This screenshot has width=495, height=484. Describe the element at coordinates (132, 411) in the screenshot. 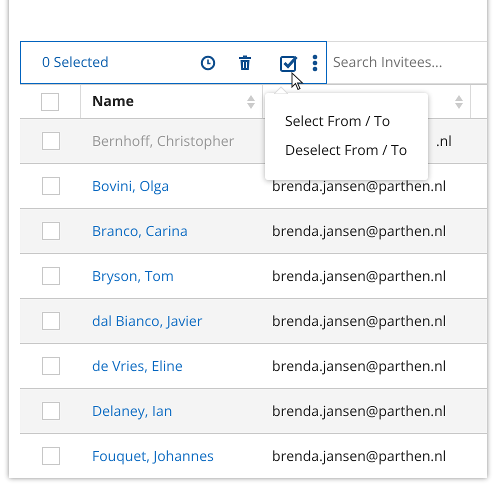

I see `invitee-name: Delaney, Ian` at that location.